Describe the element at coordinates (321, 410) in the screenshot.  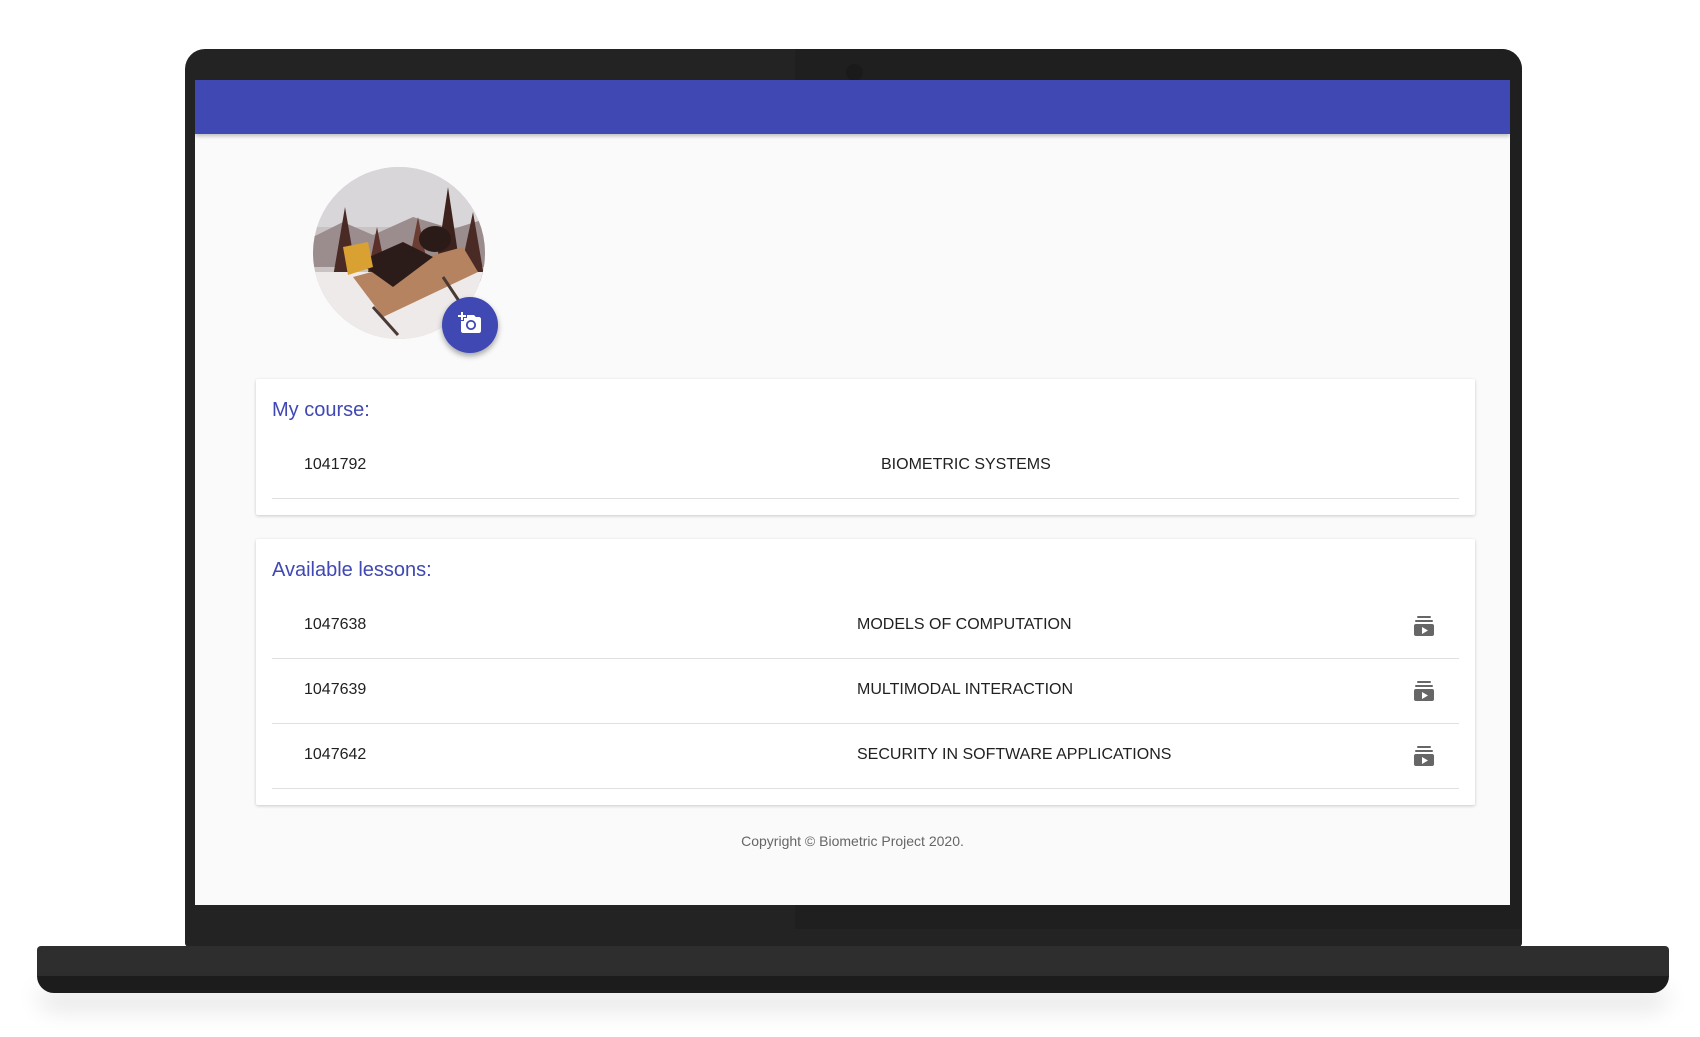
I see `my-course-title: My course:` at that location.